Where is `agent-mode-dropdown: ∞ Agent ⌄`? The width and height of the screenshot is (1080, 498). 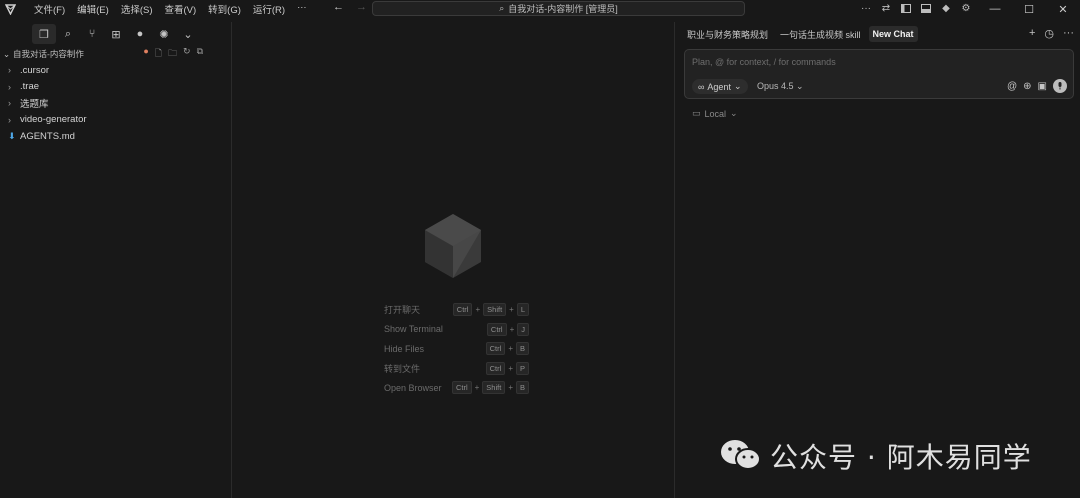 agent-mode-dropdown: ∞ Agent ⌄ is located at coordinates (720, 86).